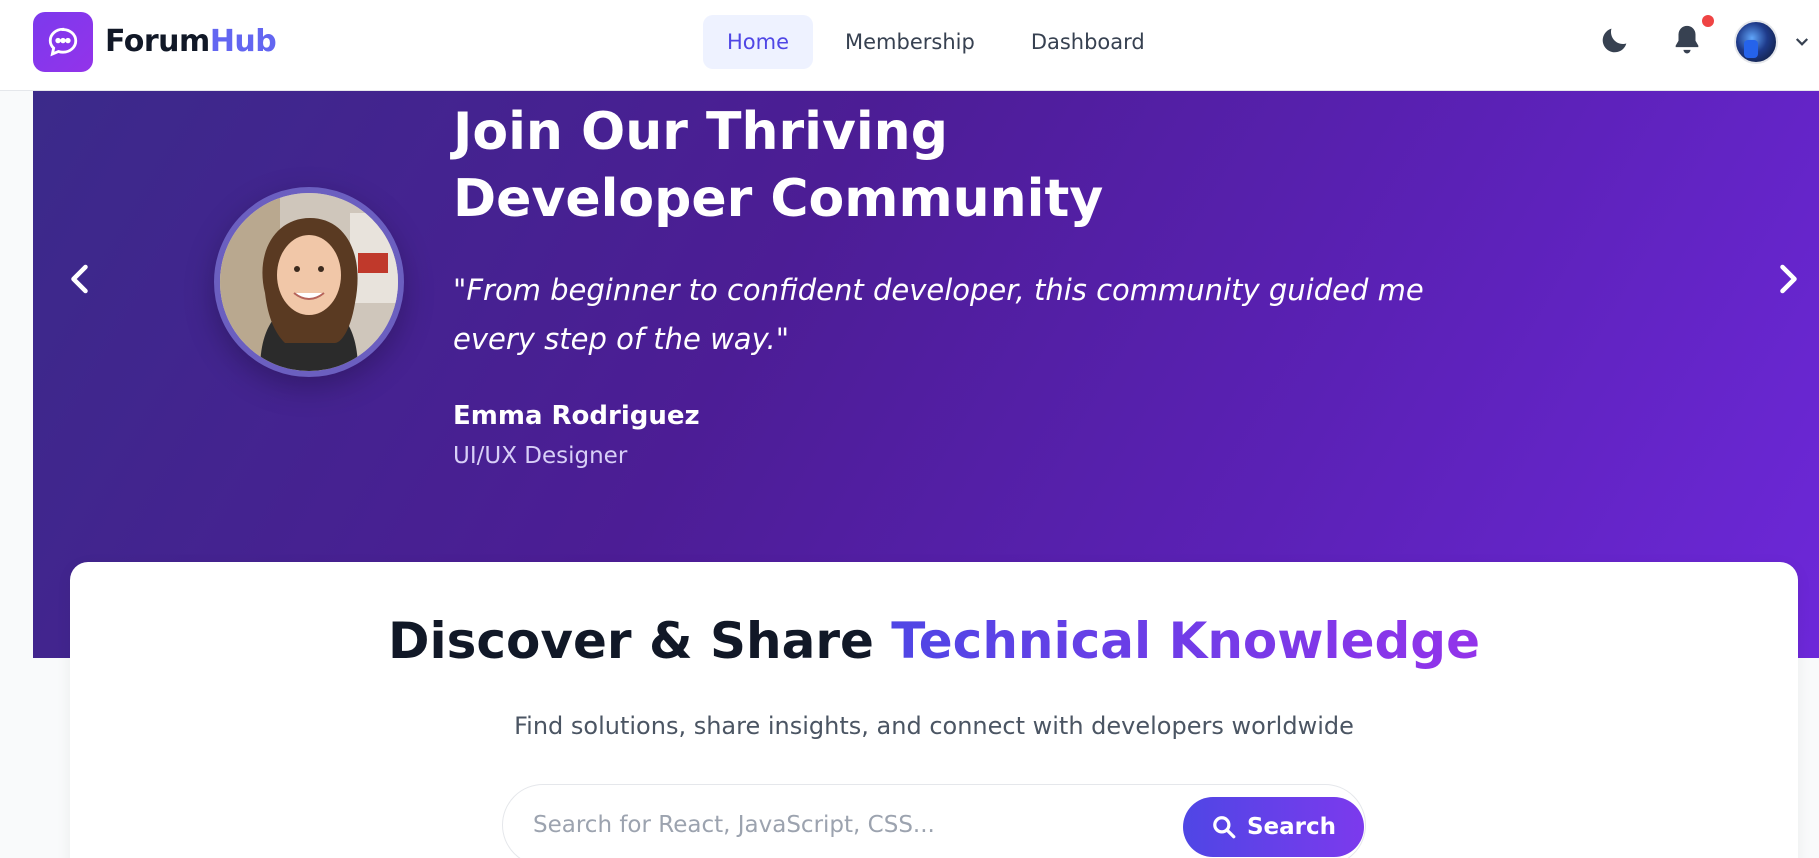  I want to click on top-navbar: ForumHub Home Membership Dashboard, so click(909, 45).